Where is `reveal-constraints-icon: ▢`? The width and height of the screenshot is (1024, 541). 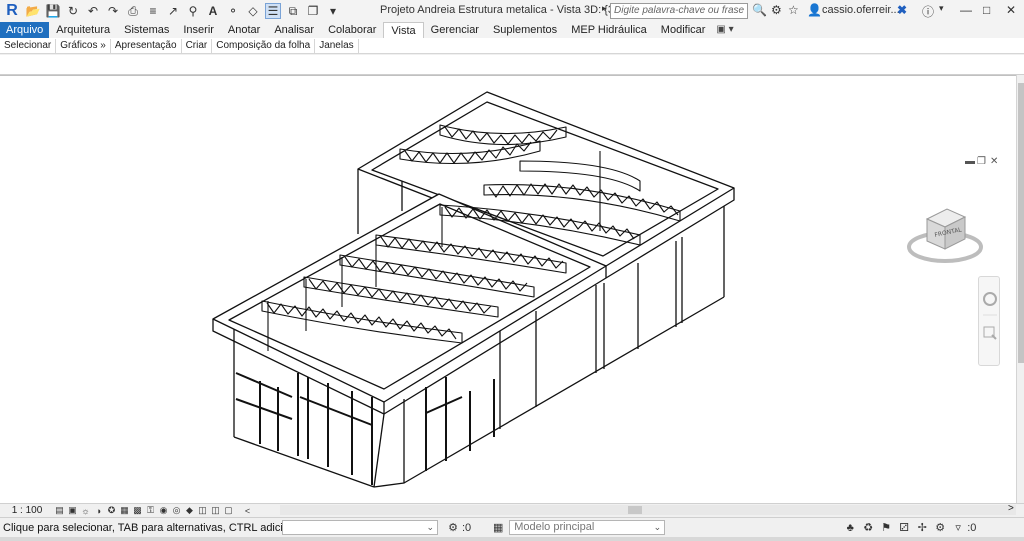 reveal-constraints-icon: ▢ is located at coordinates (228, 510).